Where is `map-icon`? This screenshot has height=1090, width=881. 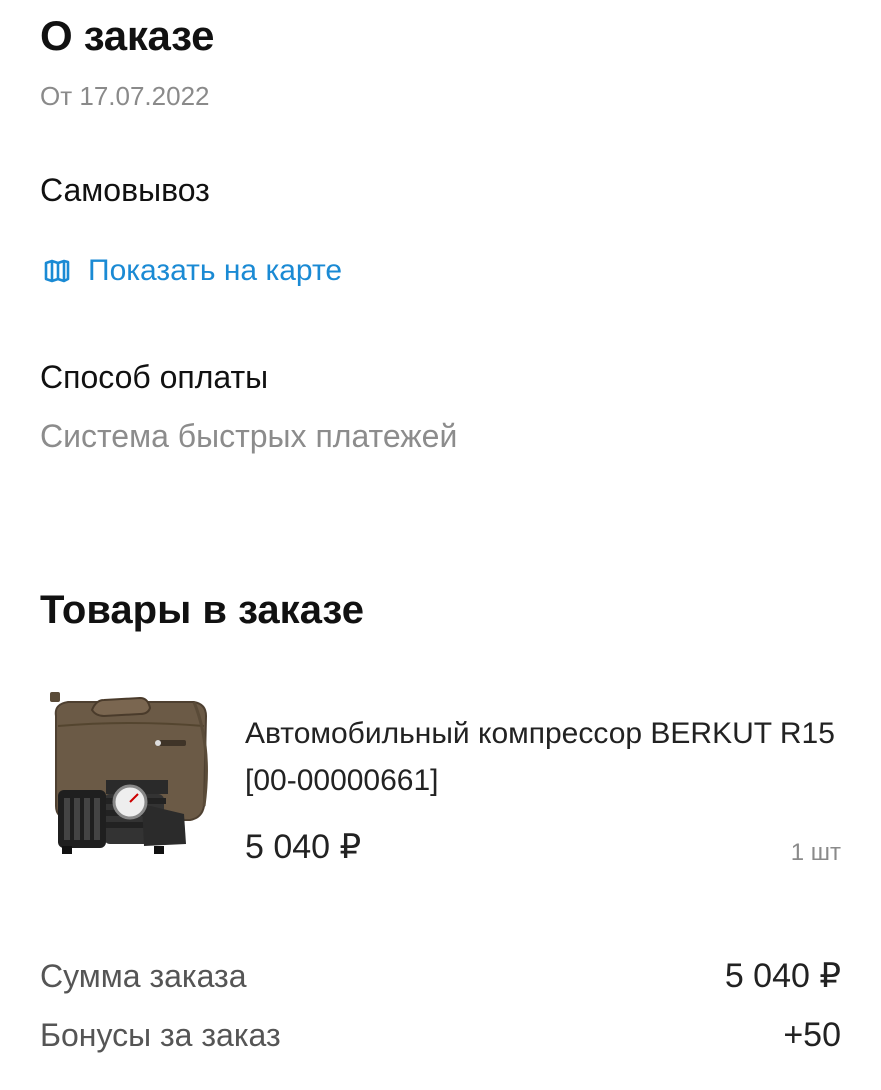 map-icon is located at coordinates (57, 271).